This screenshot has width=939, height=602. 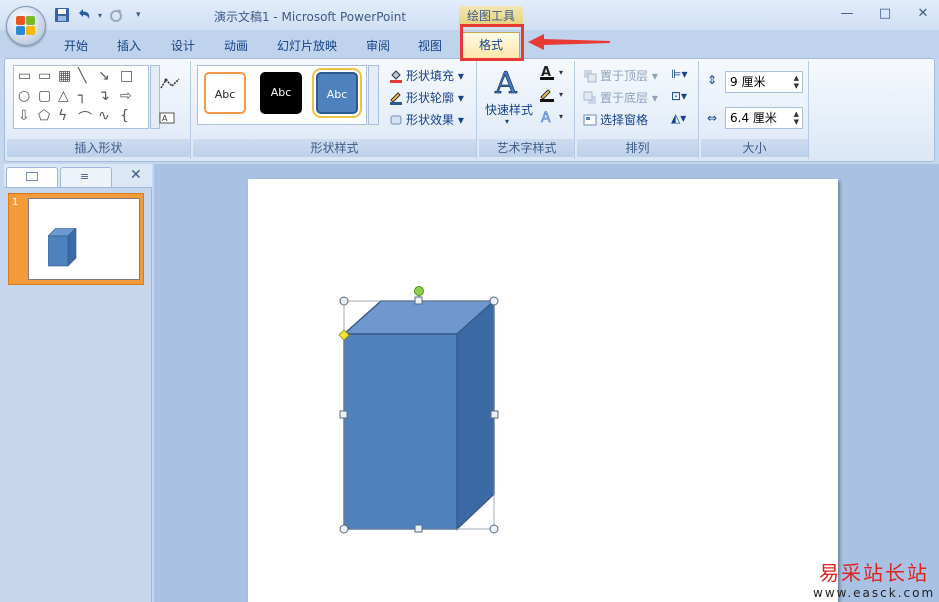 I want to click on slide-thumbnail: 1, so click(x=76, y=239).